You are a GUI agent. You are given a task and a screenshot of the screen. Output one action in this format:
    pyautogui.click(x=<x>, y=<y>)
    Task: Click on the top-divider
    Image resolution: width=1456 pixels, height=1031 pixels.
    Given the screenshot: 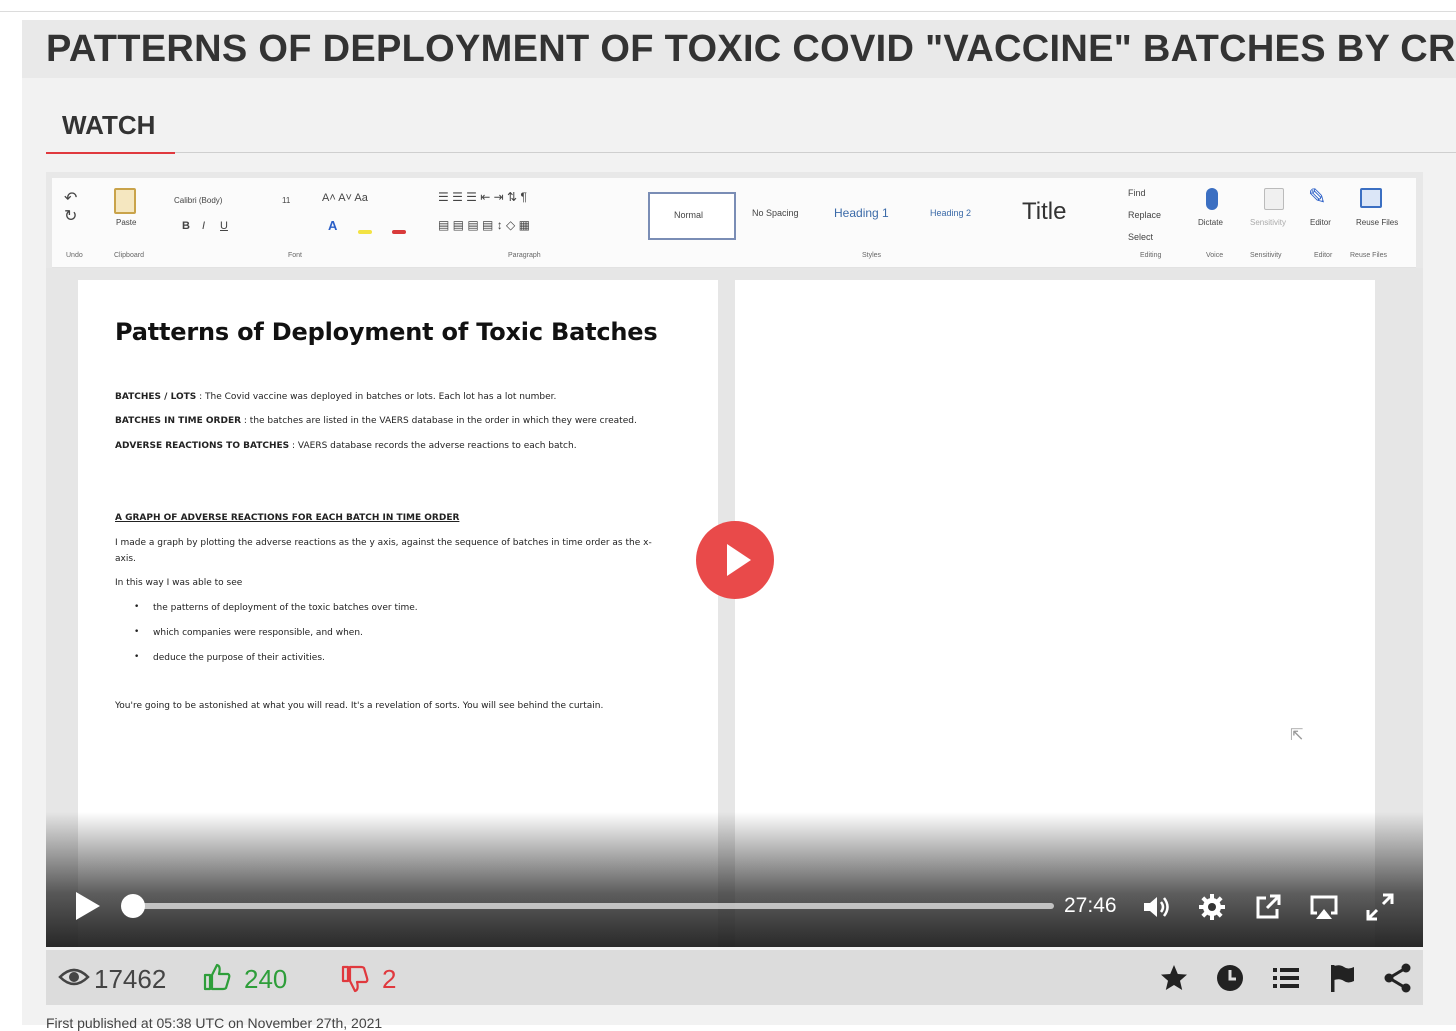 What is the action you would take?
    pyautogui.click(x=728, y=11)
    